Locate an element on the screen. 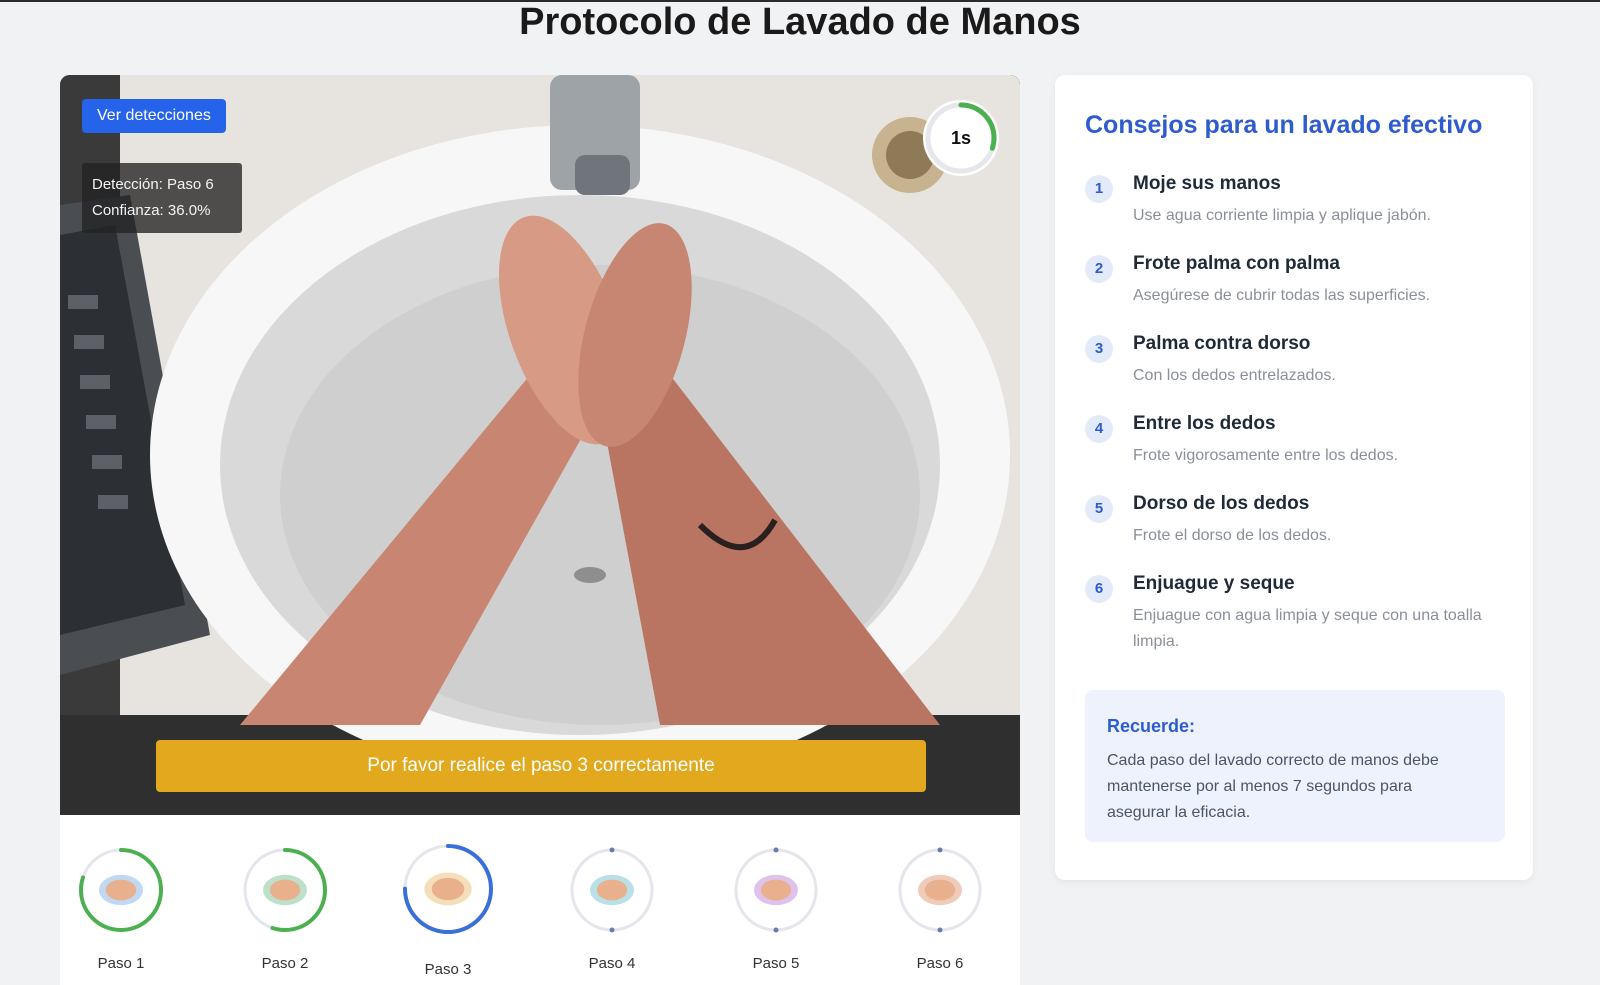 The width and height of the screenshot is (1600, 985). step-2-ring is located at coordinates (285, 890).